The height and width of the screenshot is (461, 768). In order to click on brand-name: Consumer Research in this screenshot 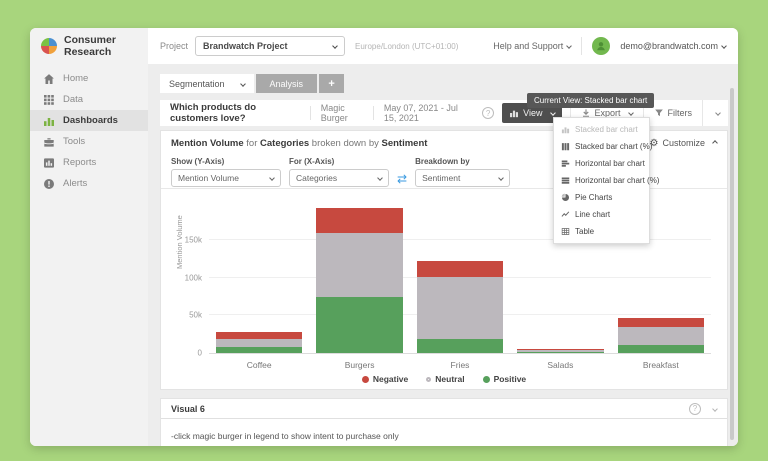, I will do `click(90, 46)`.